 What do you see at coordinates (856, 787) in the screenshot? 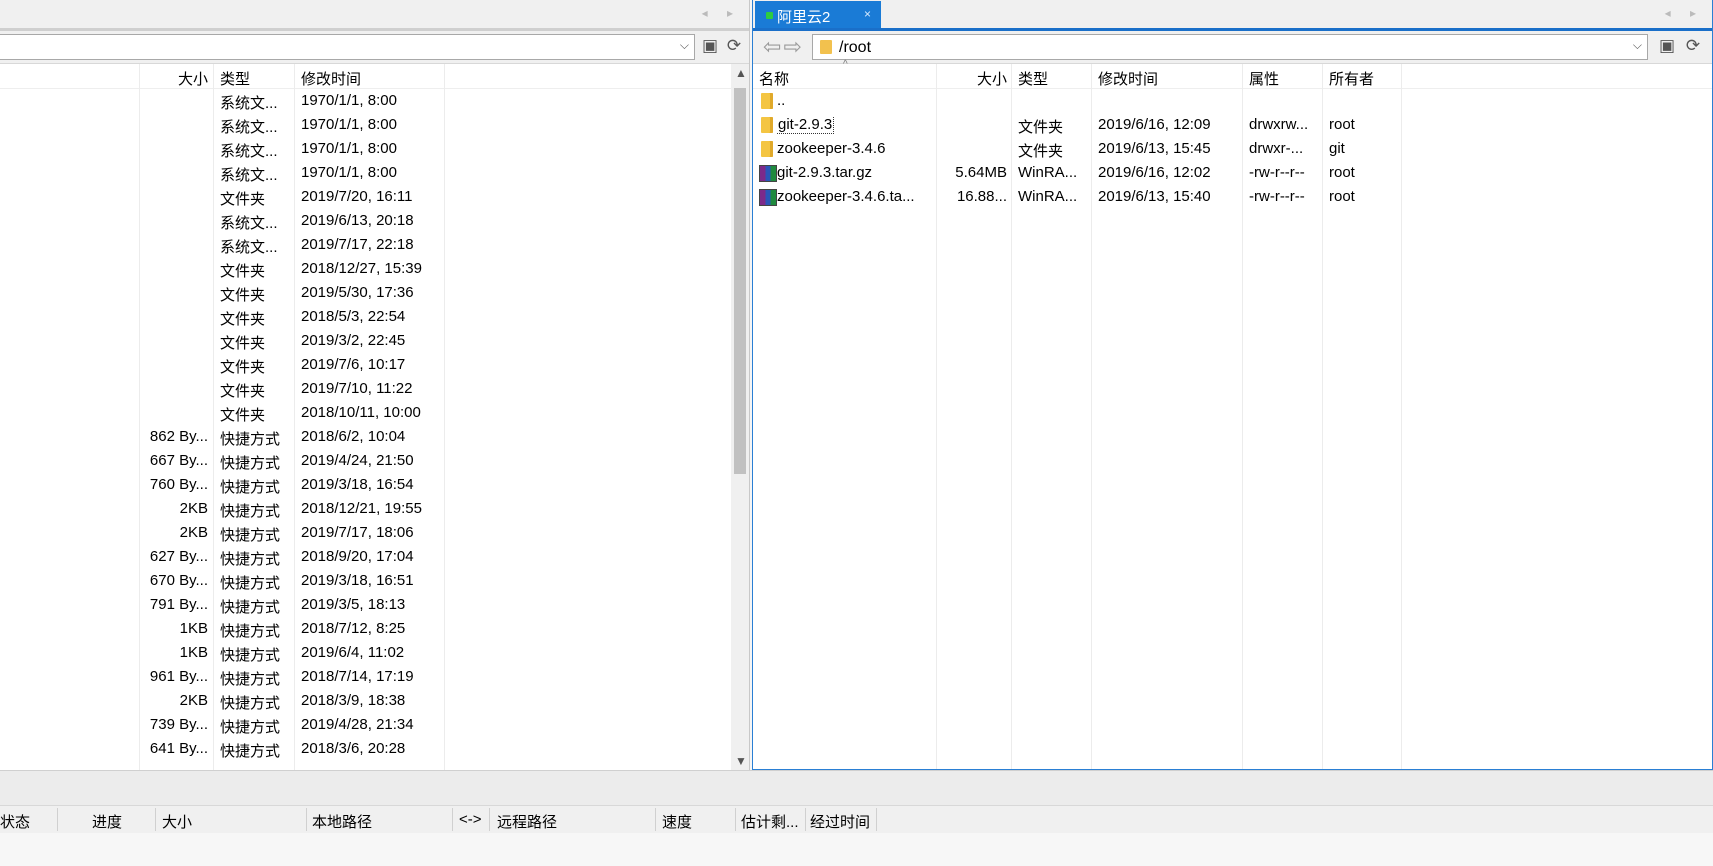
I see `splitter-area` at bounding box center [856, 787].